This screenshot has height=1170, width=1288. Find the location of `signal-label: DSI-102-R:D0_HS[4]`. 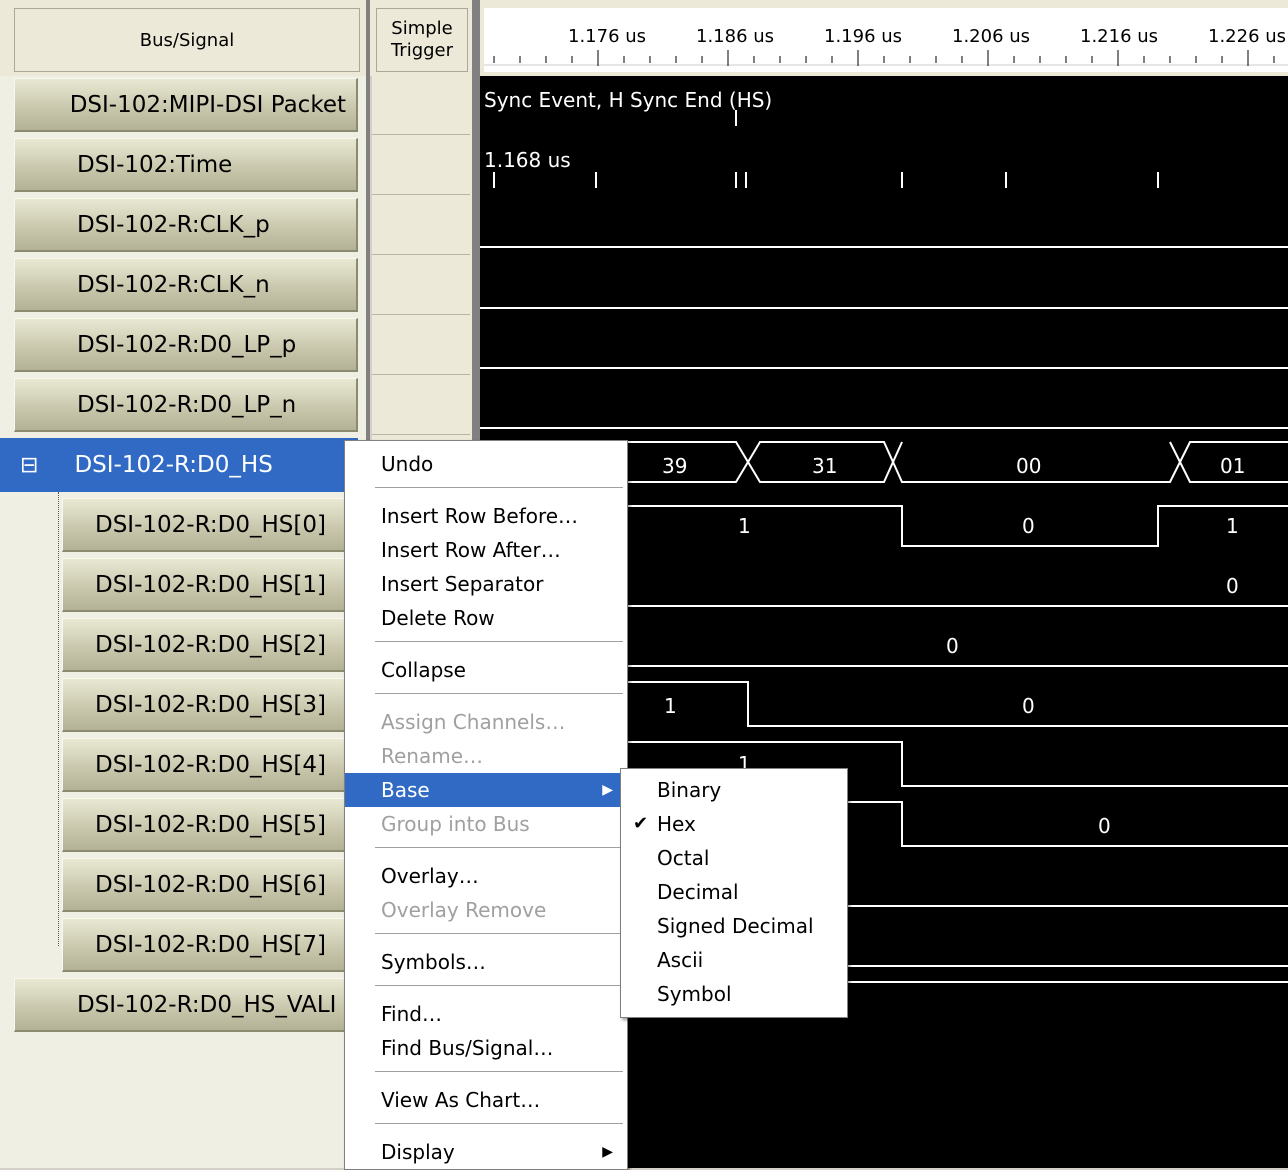

signal-label: DSI-102-R:D0_HS[4] is located at coordinates (210, 764).